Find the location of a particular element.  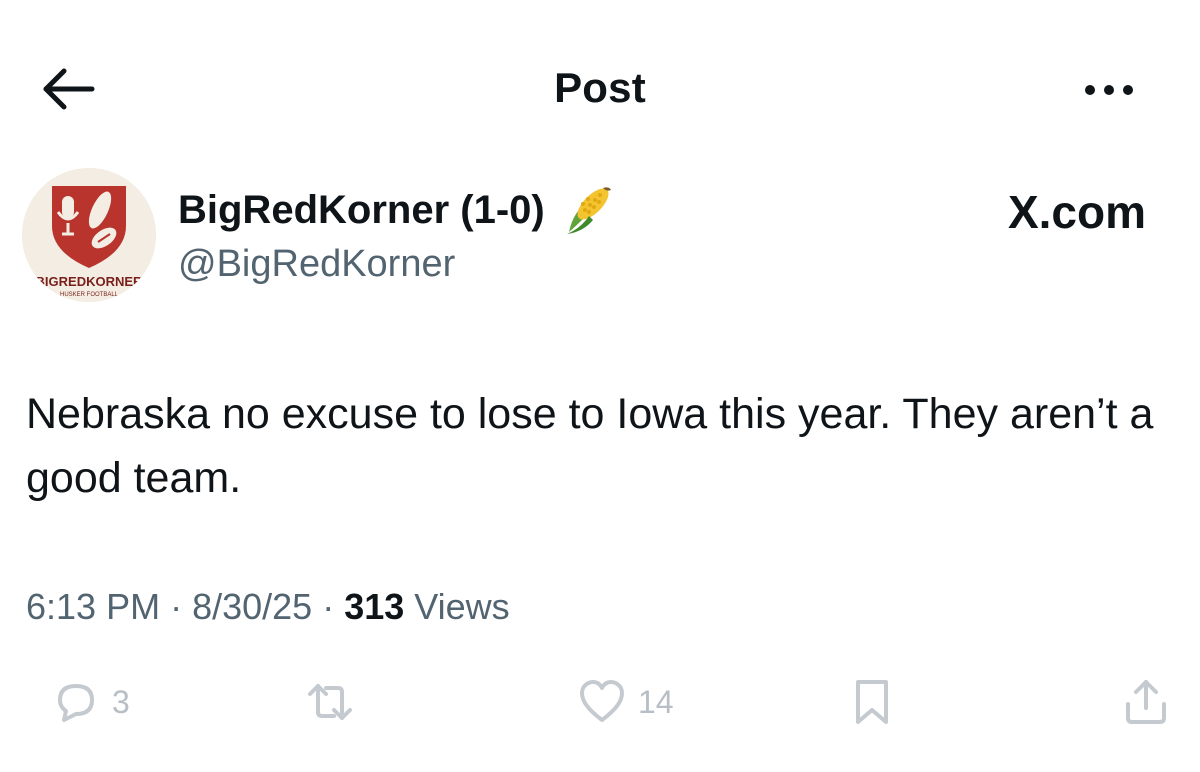

views-label: Views is located at coordinates (457, 606).